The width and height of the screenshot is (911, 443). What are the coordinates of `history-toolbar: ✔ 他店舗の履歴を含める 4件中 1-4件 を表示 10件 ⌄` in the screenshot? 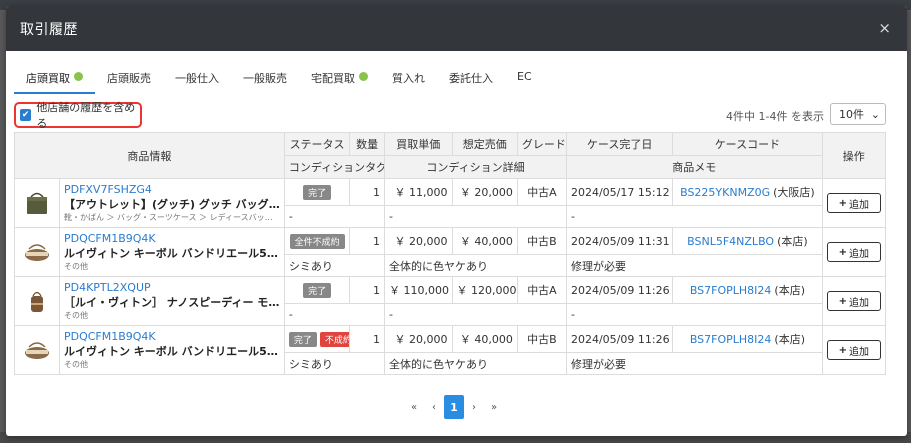 It's located at (450, 115).